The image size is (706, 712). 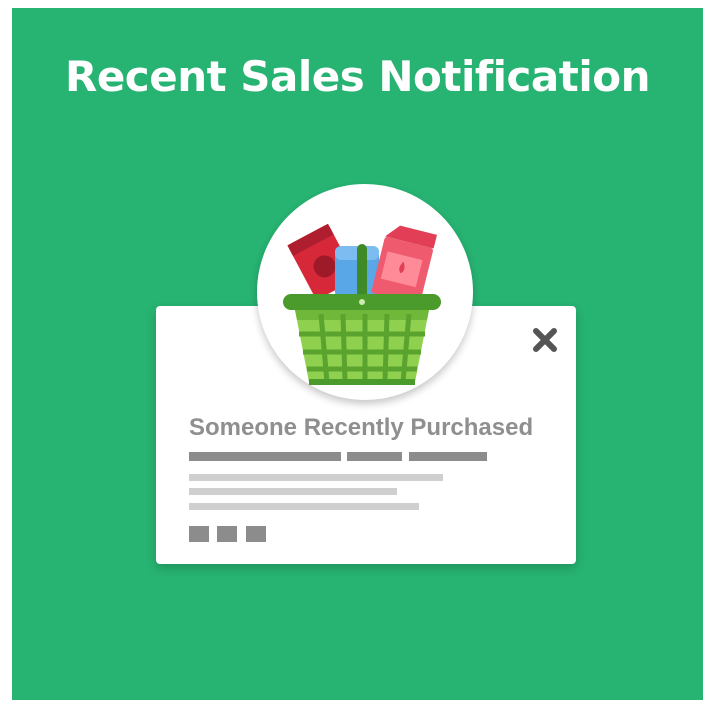 I want to click on product-image-circle, so click(x=365, y=292).